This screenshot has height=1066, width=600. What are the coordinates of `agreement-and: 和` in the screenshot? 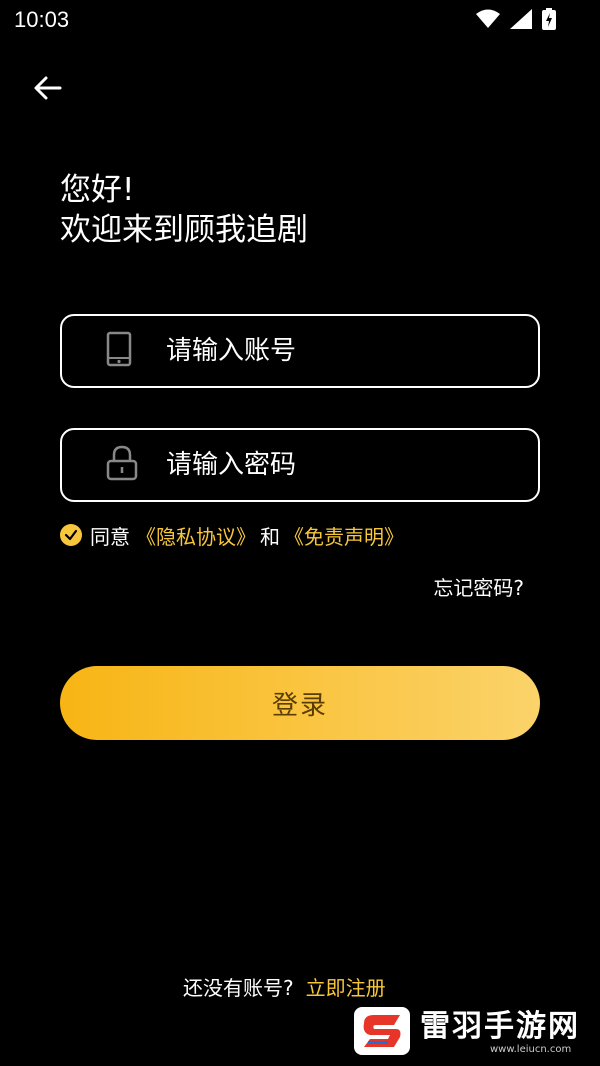 It's located at (270, 536).